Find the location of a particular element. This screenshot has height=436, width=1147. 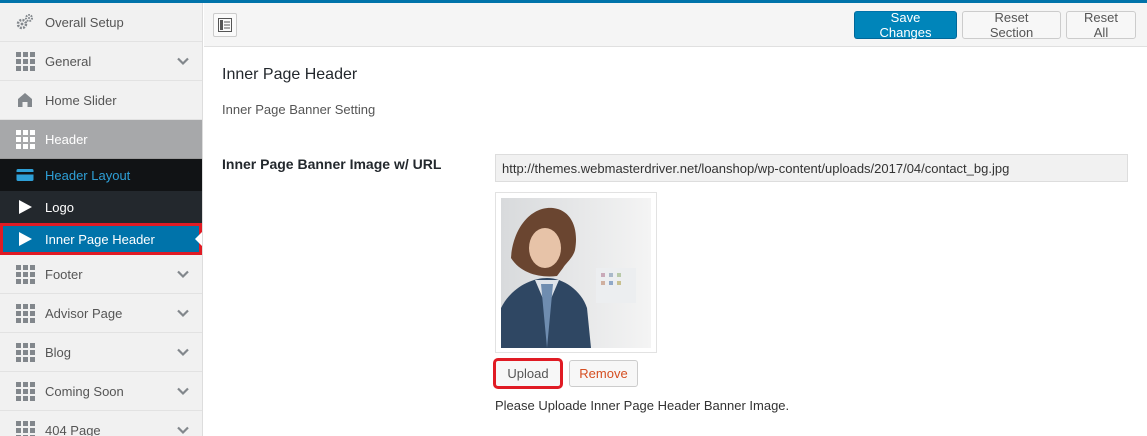

image-preview is located at coordinates (576, 272).